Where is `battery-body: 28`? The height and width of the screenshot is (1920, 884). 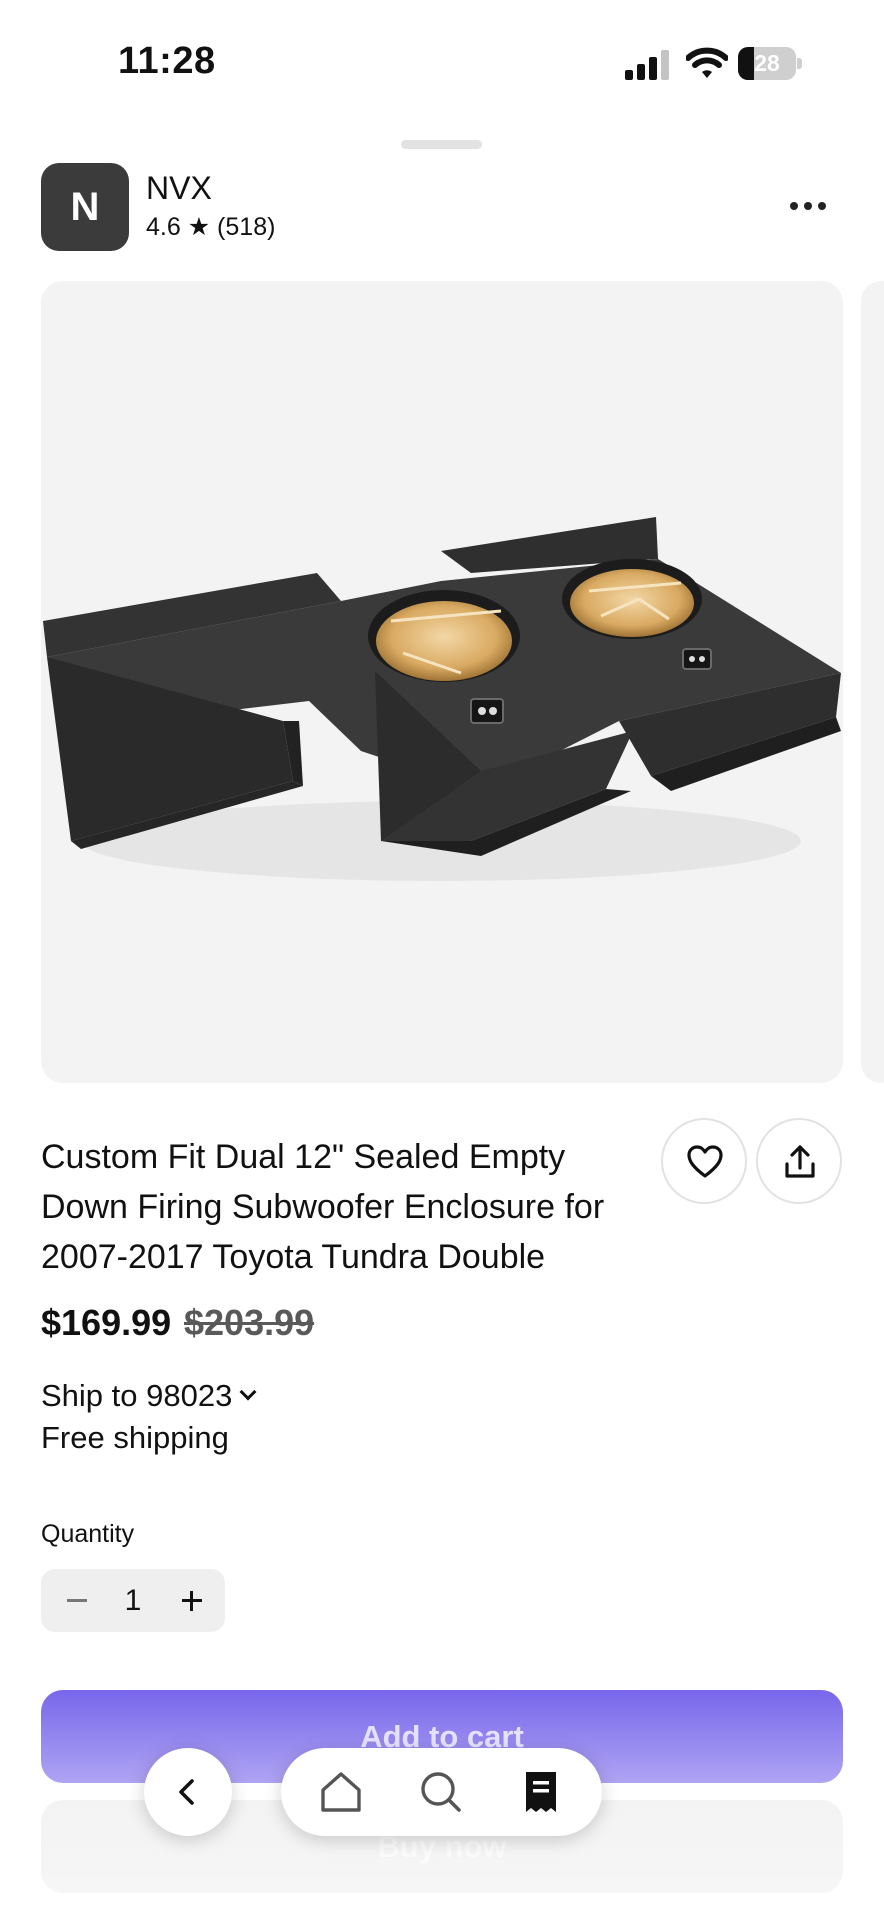
battery-body: 28 is located at coordinates (767, 63).